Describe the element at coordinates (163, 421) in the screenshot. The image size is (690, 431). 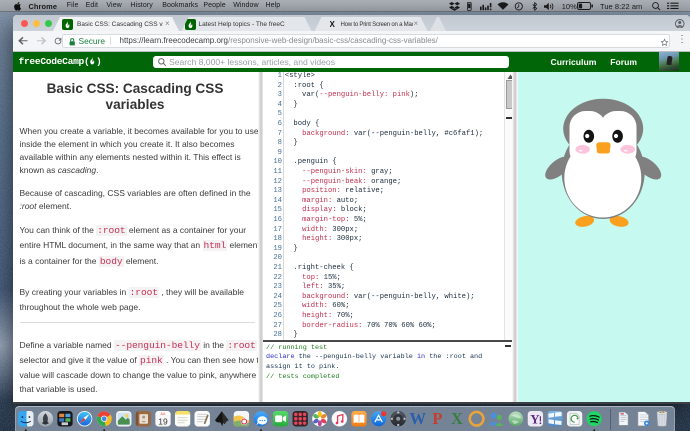
I see `svg-text: 19` at that location.